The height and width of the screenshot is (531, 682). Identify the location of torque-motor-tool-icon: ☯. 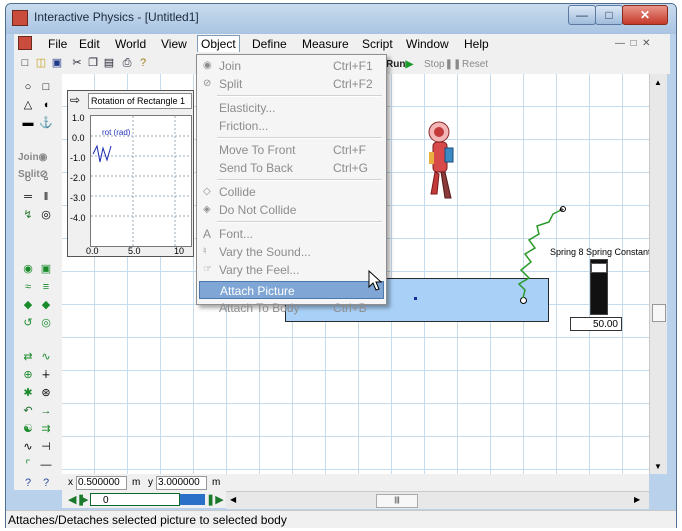
(28, 429).